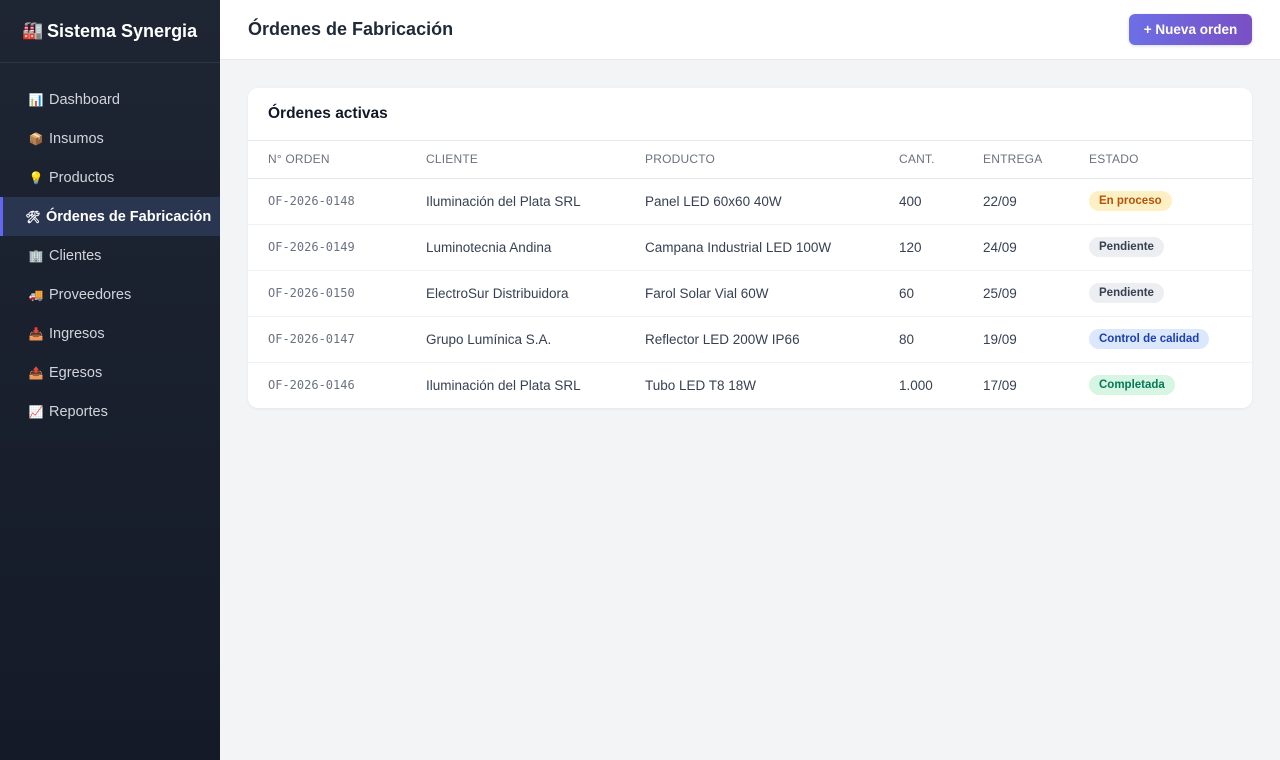 Image resolution: width=1280 pixels, height=760 pixels. What do you see at coordinates (750, 30) in the screenshot?
I see `page-header: Órdenes de Fabricación + Nueva orden` at bounding box center [750, 30].